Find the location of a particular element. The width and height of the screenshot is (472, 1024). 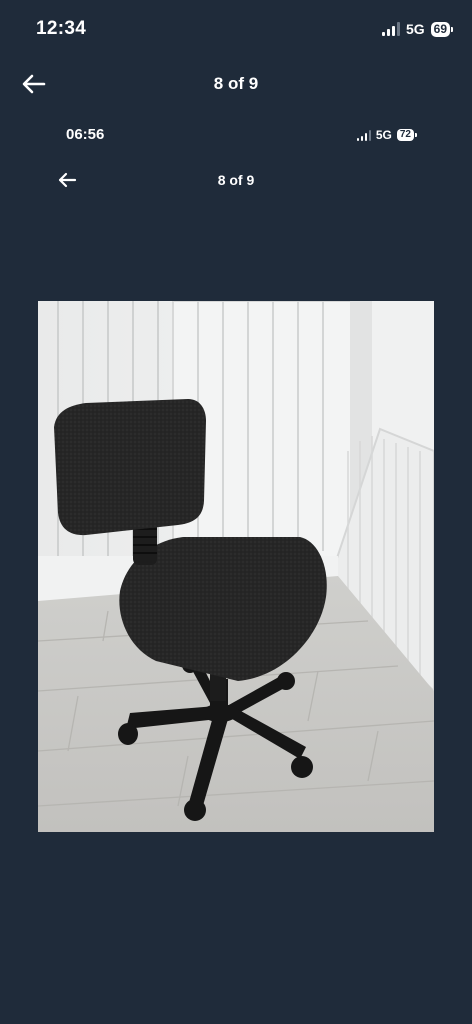

top-nav: 8 of 9 is located at coordinates (236, 84).